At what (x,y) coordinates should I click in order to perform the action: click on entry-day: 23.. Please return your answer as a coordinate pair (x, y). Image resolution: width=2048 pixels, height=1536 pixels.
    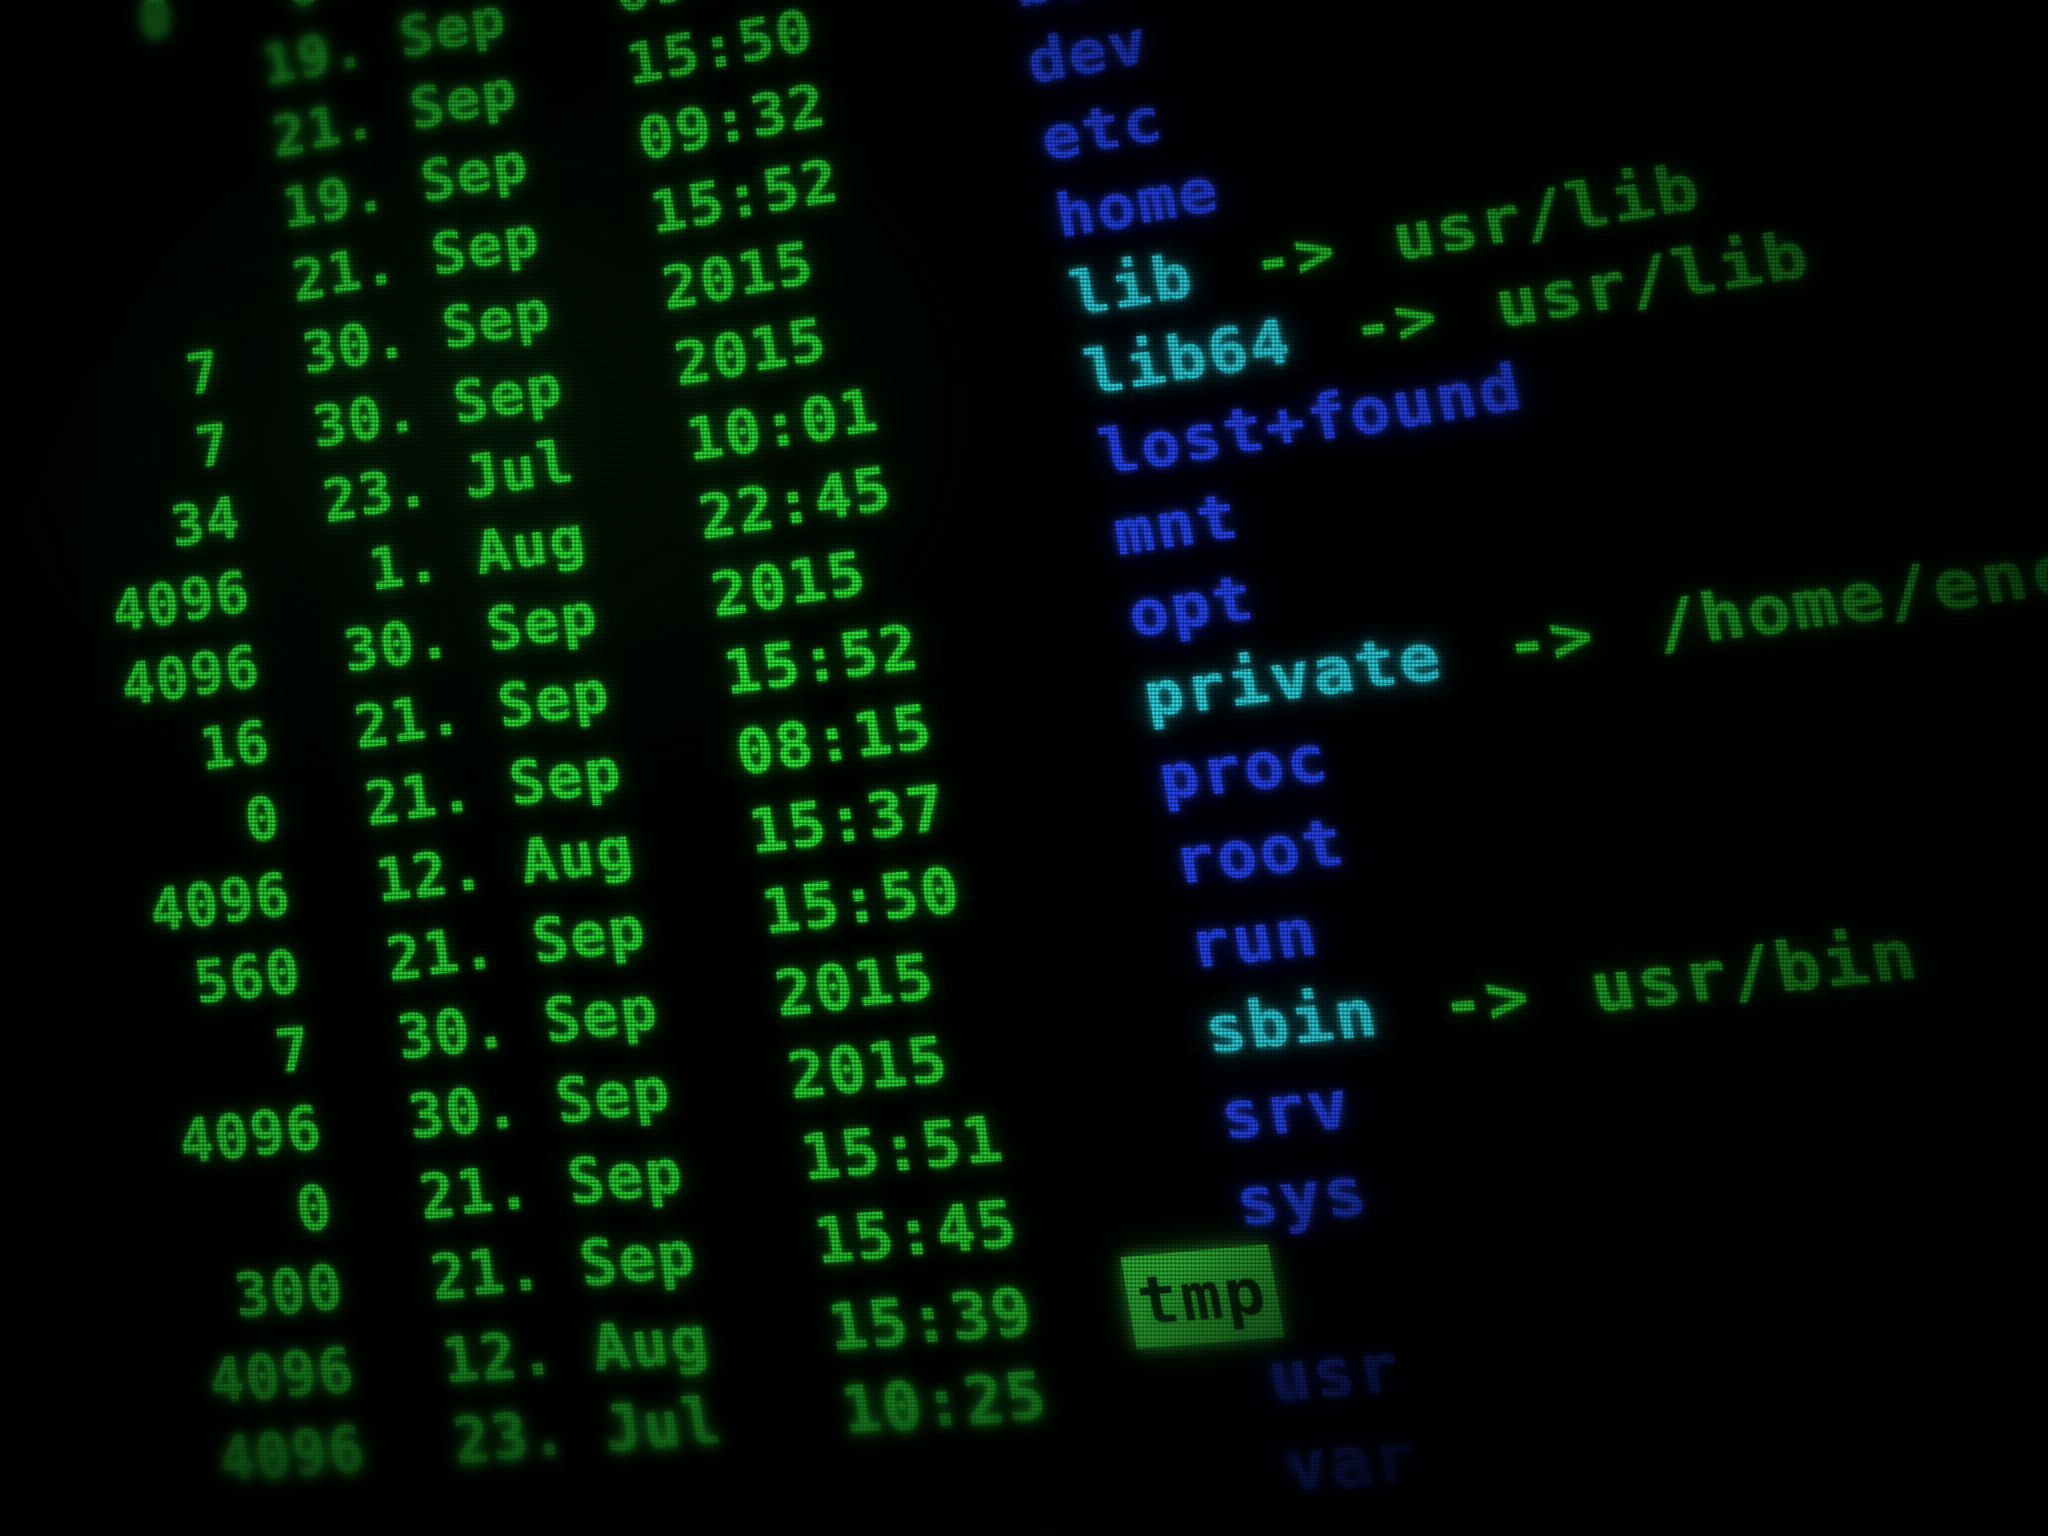
    Looking at the image, I should click on (511, 1437).